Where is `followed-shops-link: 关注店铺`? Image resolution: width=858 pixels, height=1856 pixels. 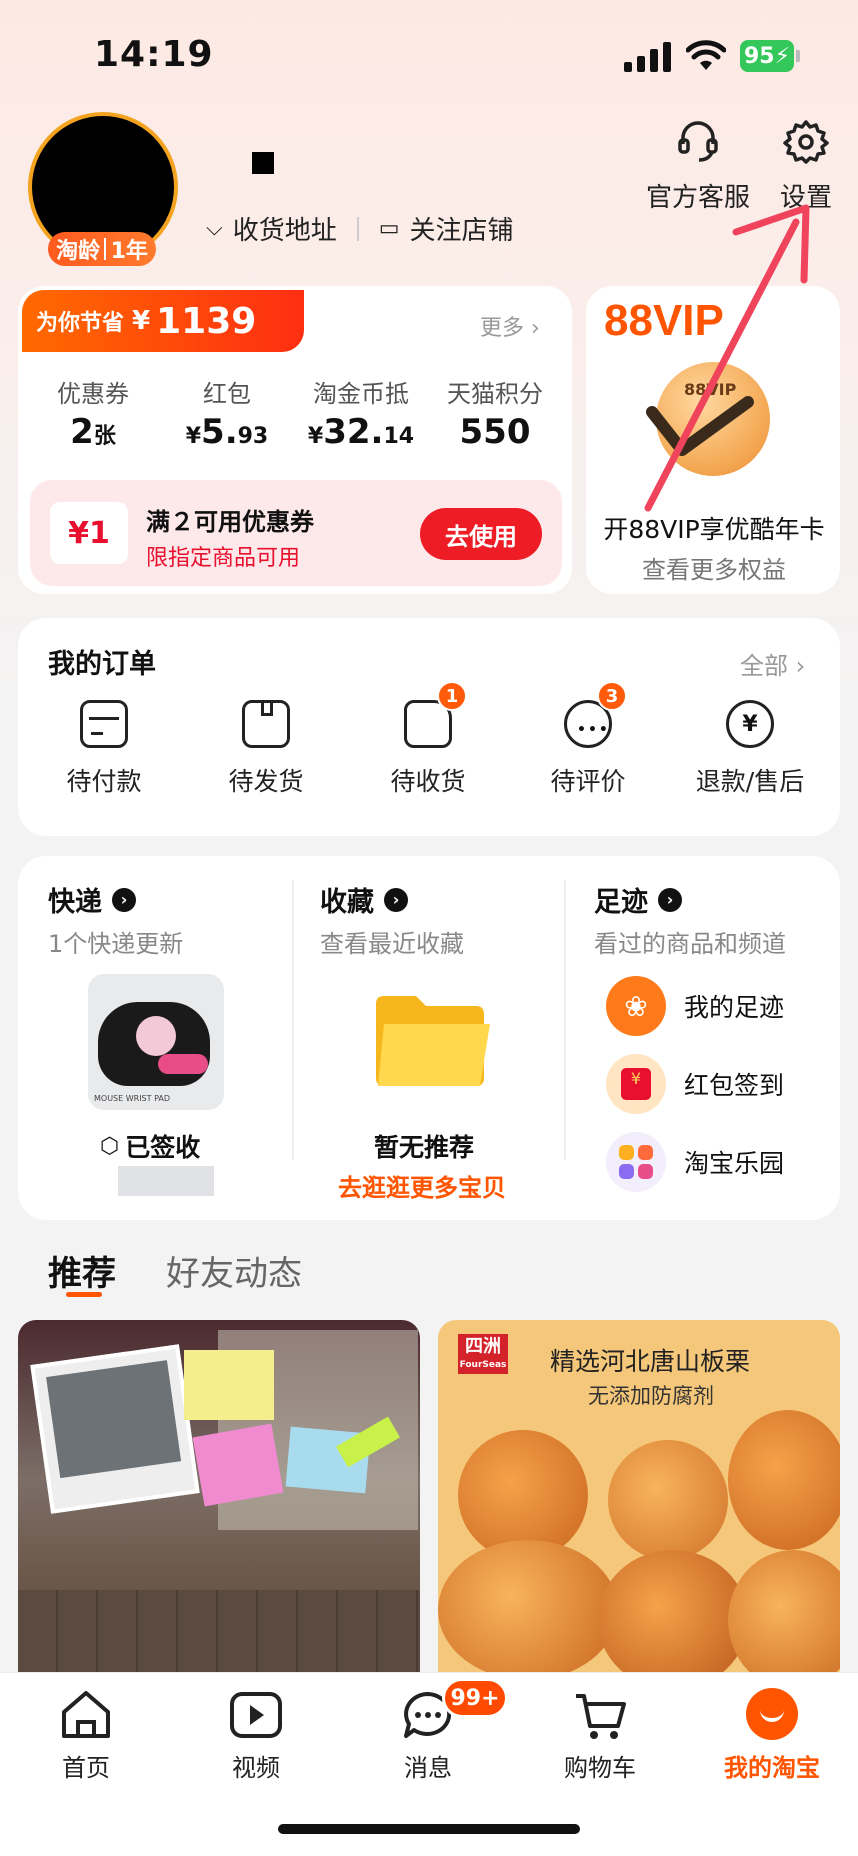 followed-shops-link: 关注店铺 is located at coordinates (462, 228).